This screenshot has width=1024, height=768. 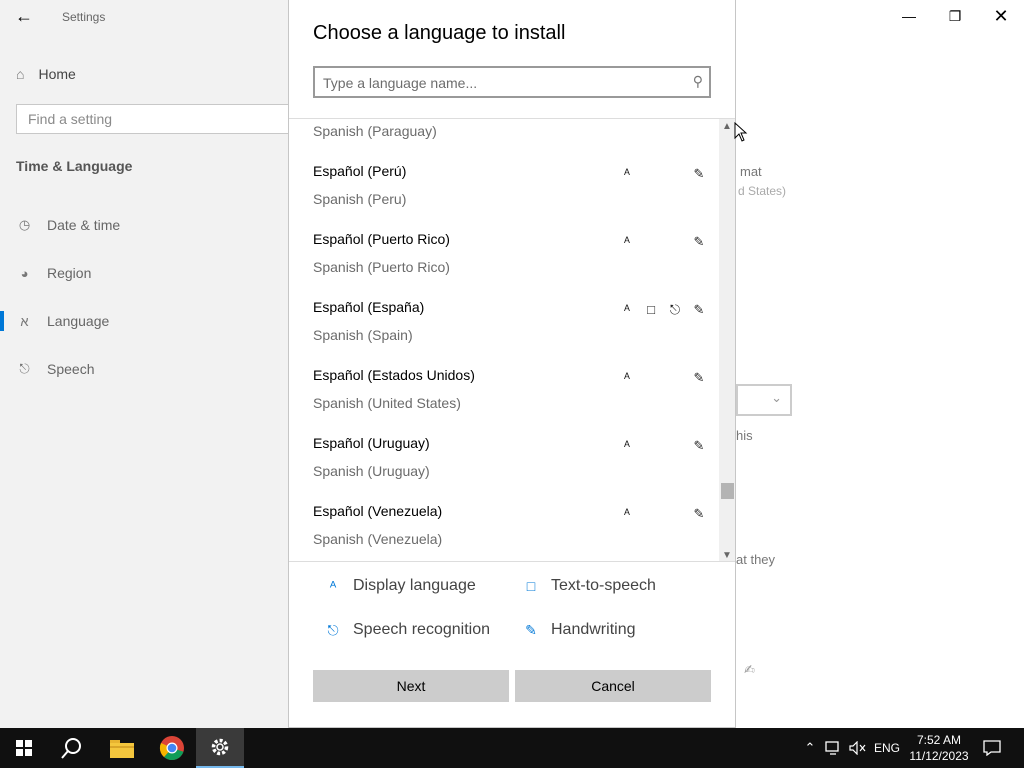 What do you see at coordinates (512, 748) in the screenshot?
I see `taskbar: ⌃ ENG 7:52 AM 11/12/2023` at bounding box center [512, 748].